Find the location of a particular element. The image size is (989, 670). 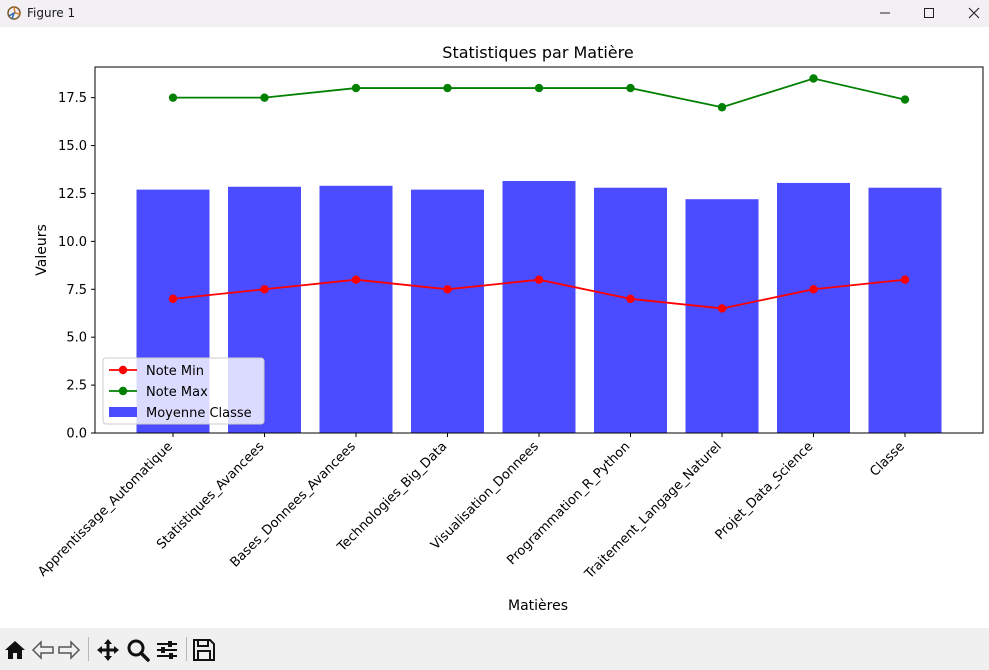

back-button is located at coordinates (43, 650).